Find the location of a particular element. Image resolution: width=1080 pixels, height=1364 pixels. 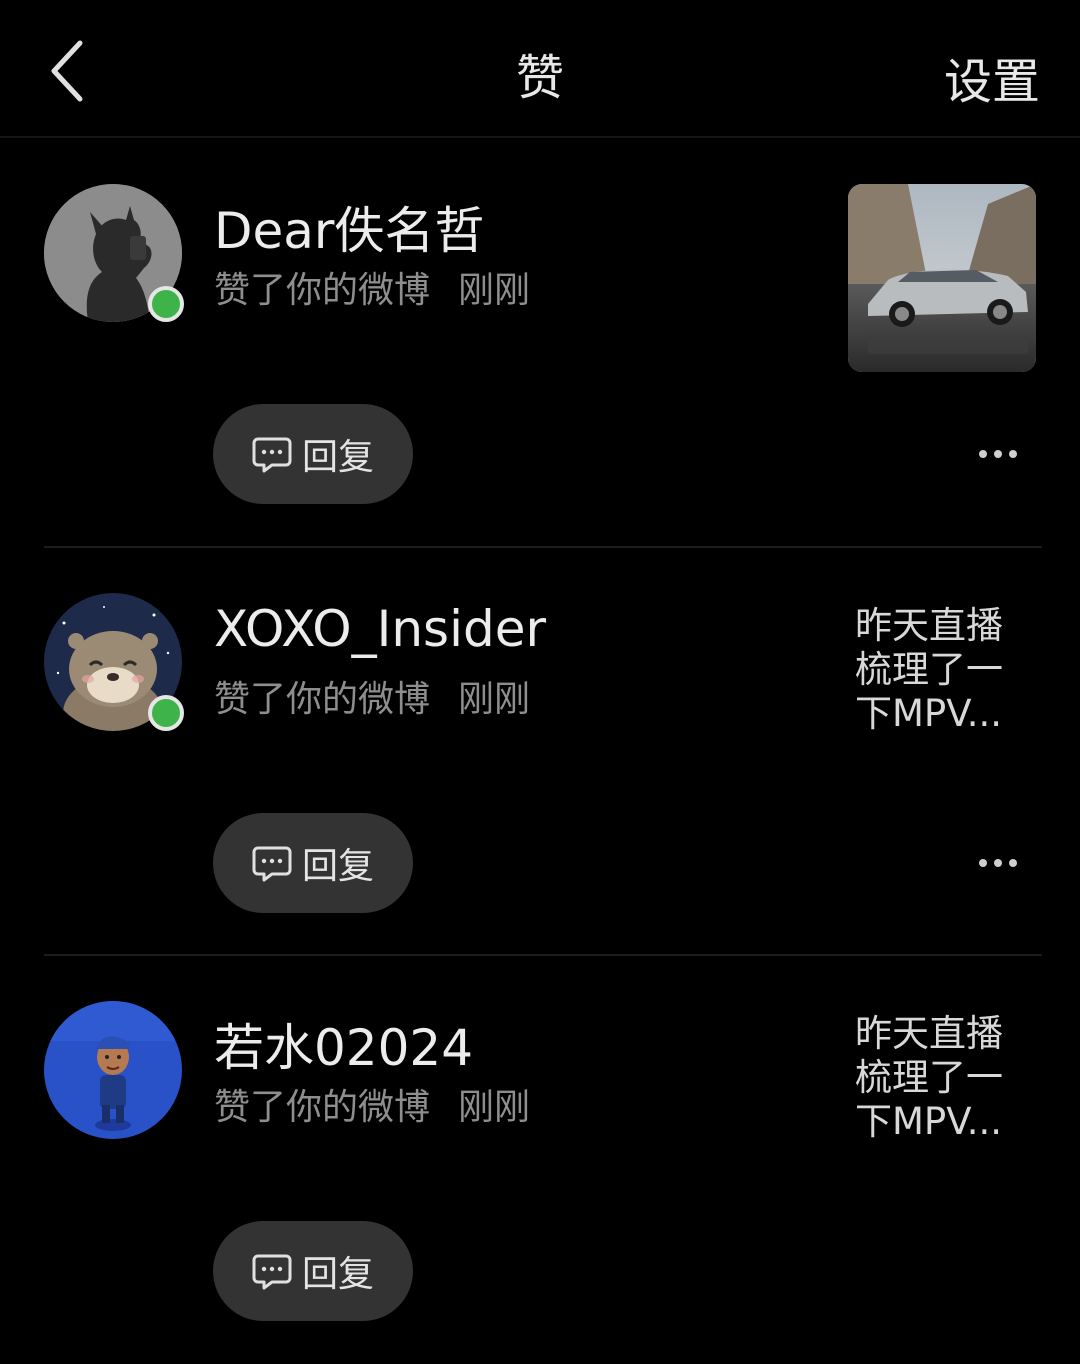

user-name: XOXO_Insider is located at coordinates (380, 629).